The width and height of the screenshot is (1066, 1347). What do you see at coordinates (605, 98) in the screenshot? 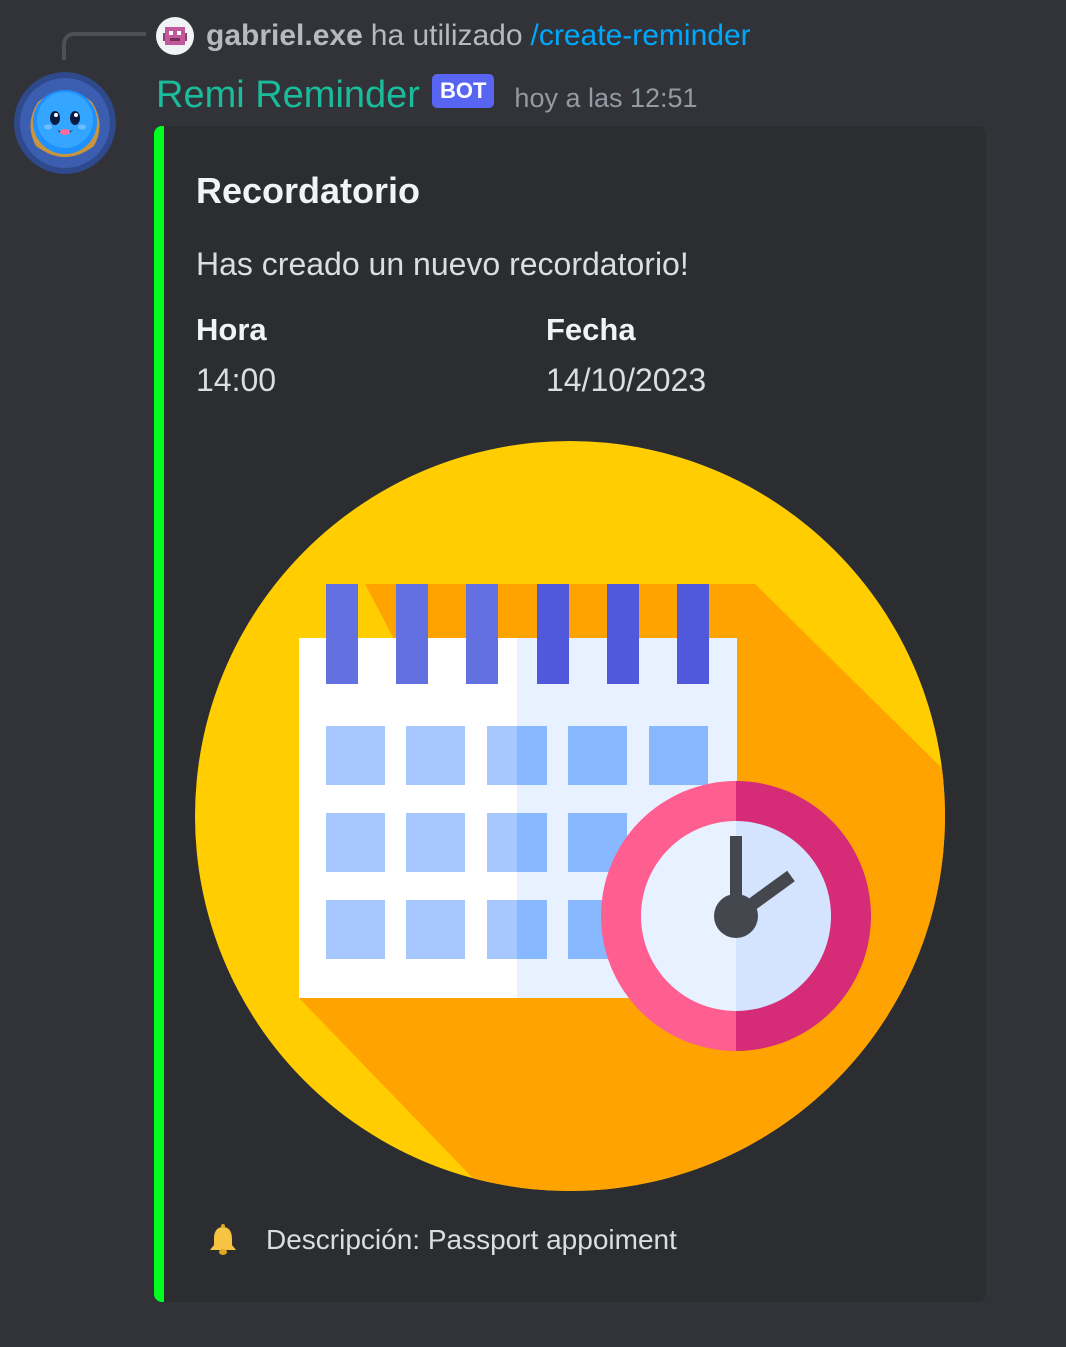
I see `message-timestamp: hoy a las 12:51` at bounding box center [605, 98].